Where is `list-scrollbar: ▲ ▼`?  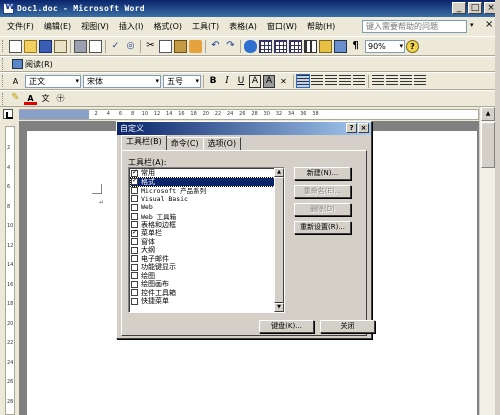
list-scrollbar: ▲ ▼ is located at coordinates (279, 240).